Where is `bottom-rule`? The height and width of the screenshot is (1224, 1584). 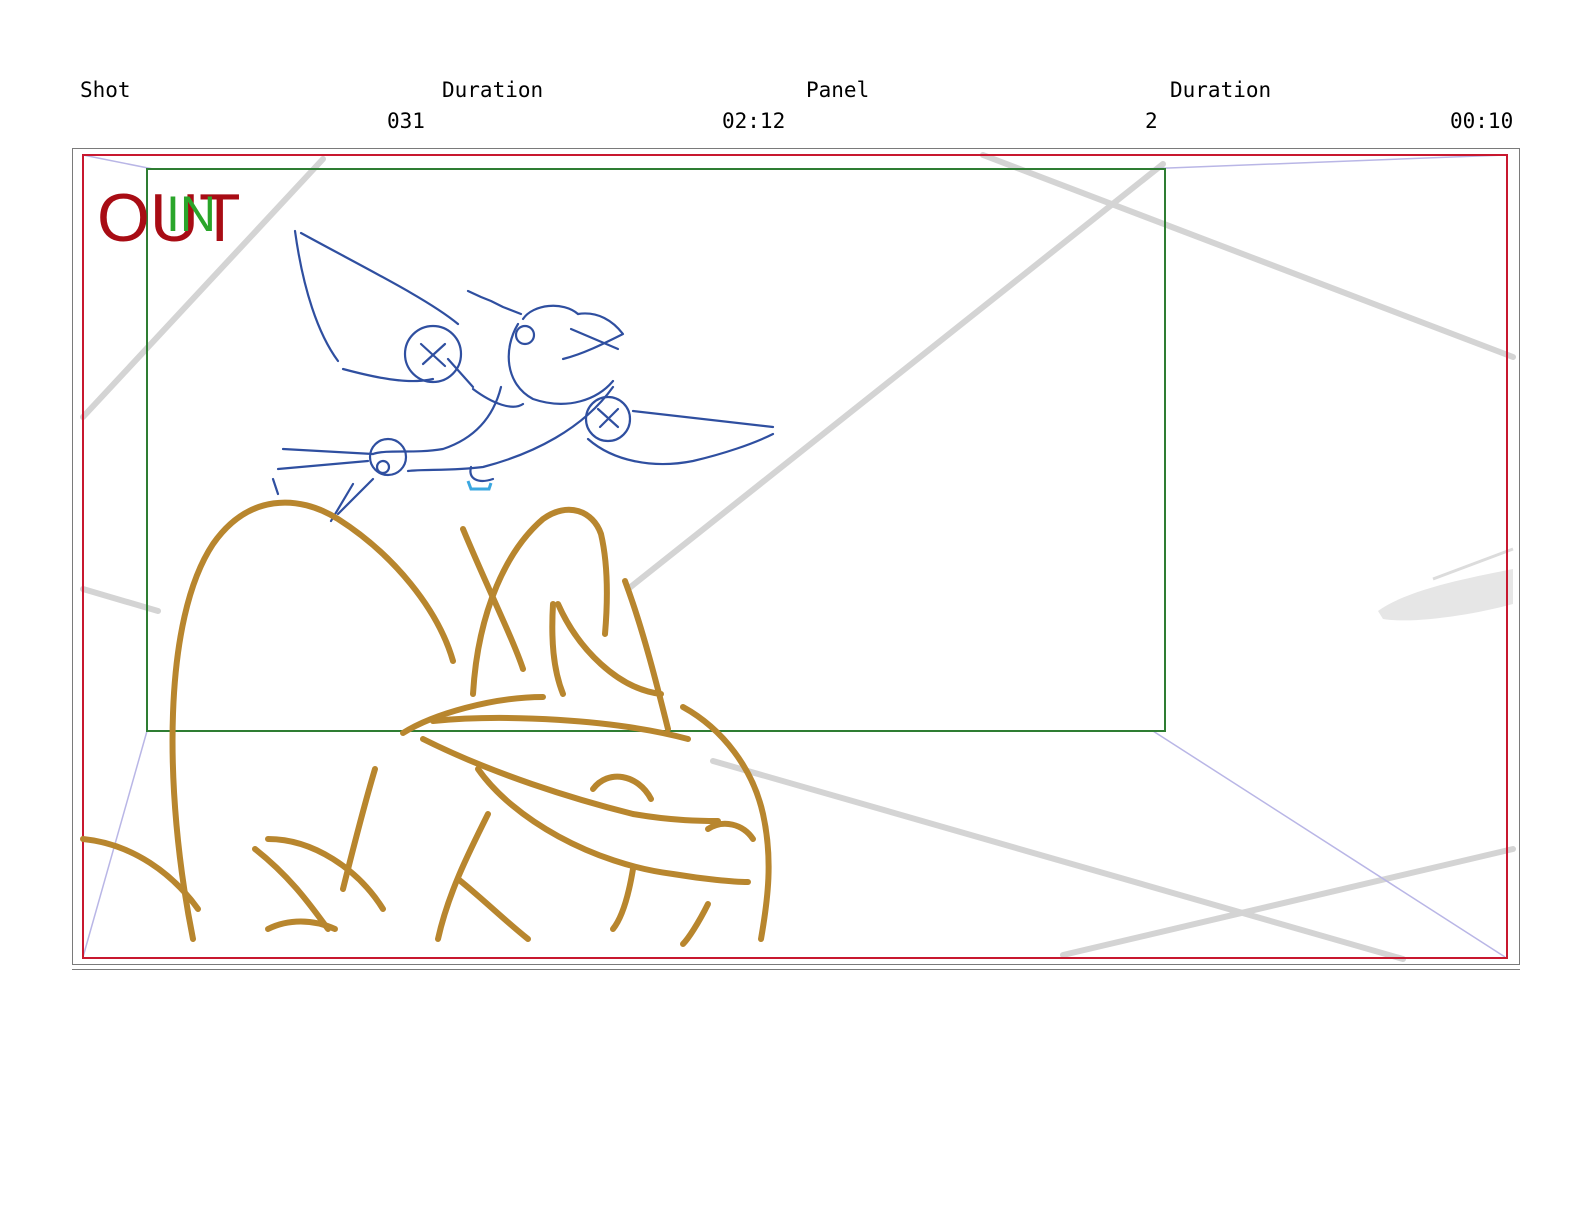 bottom-rule is located at coordinates (796, 969).